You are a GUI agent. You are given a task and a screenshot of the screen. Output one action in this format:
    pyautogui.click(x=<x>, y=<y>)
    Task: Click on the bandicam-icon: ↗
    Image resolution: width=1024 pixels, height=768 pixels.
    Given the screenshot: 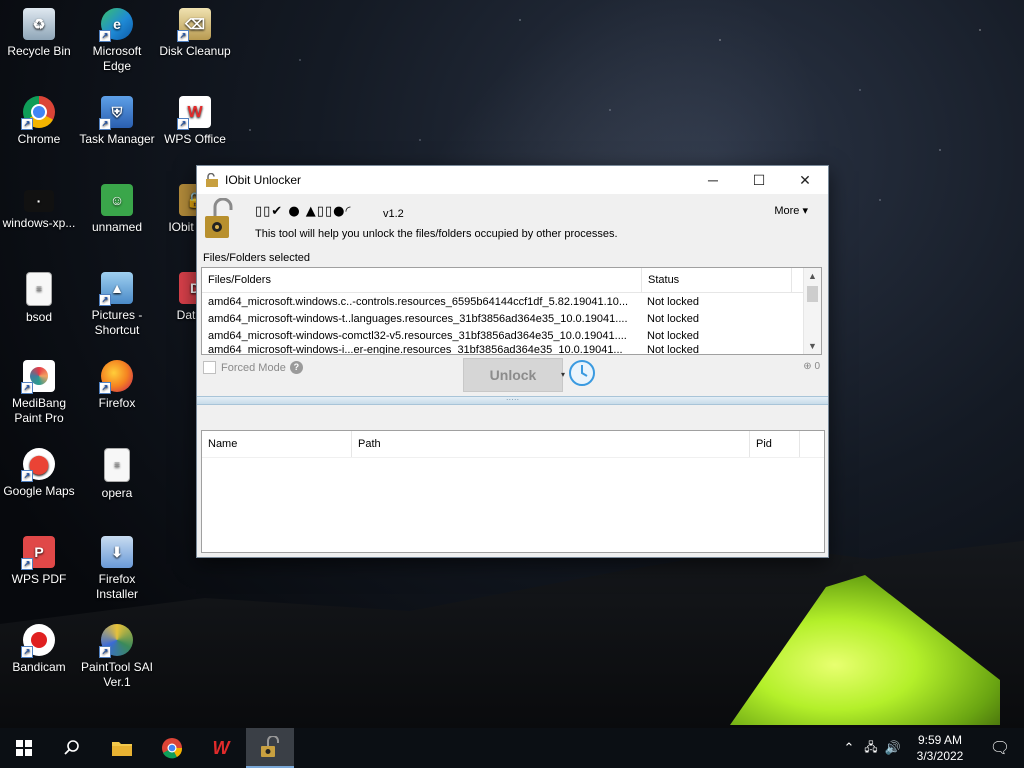 What is the action you would take?
    pyautogui.click(x=38, y=641)
    